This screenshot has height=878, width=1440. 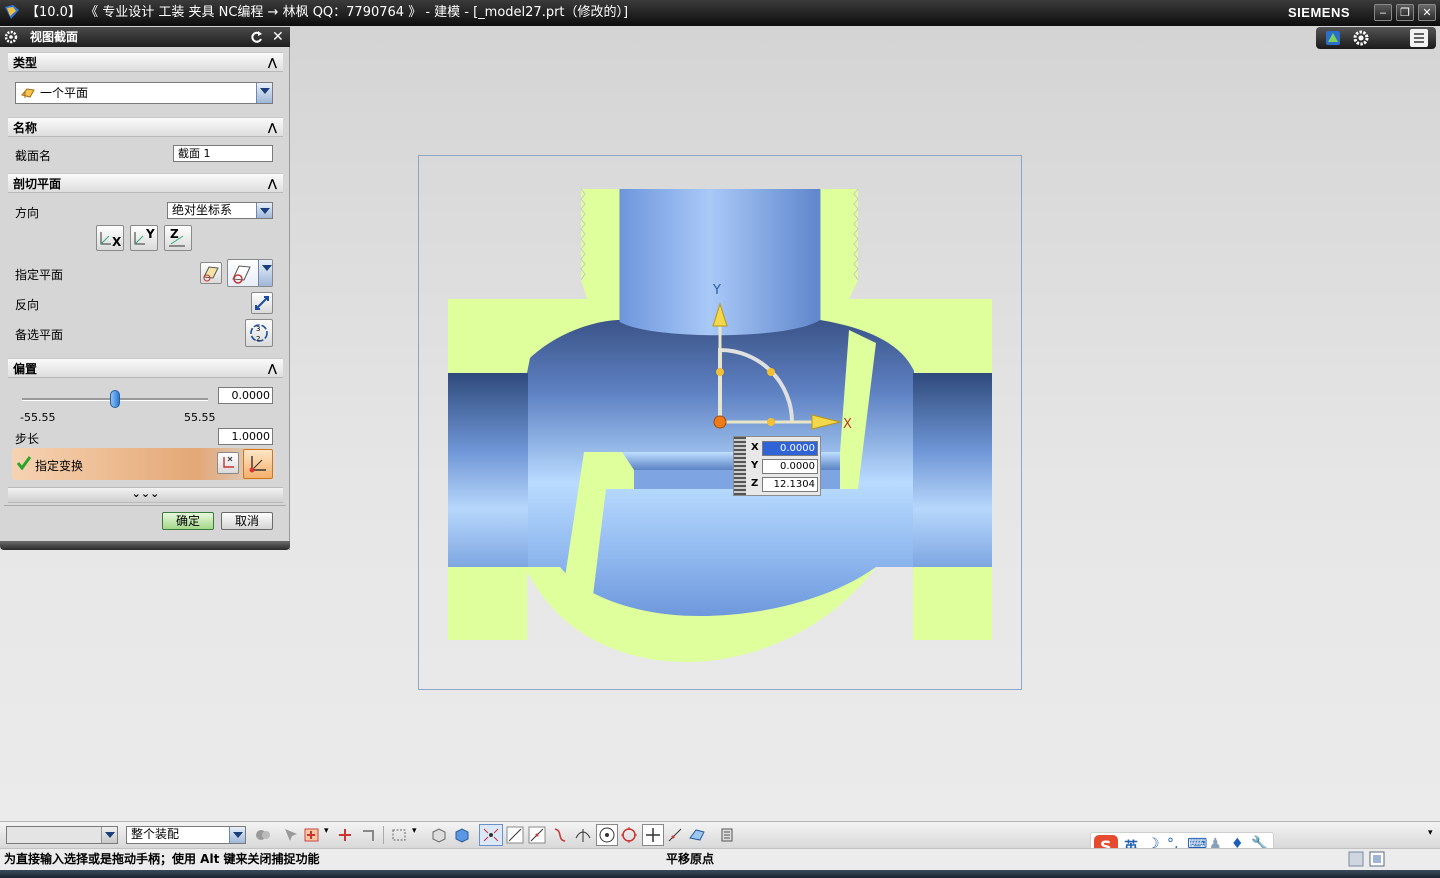 What do you see at coordinates (345, 835) in the screenshot?
I see `snap-point-icon` at bounding box center [345, 835].